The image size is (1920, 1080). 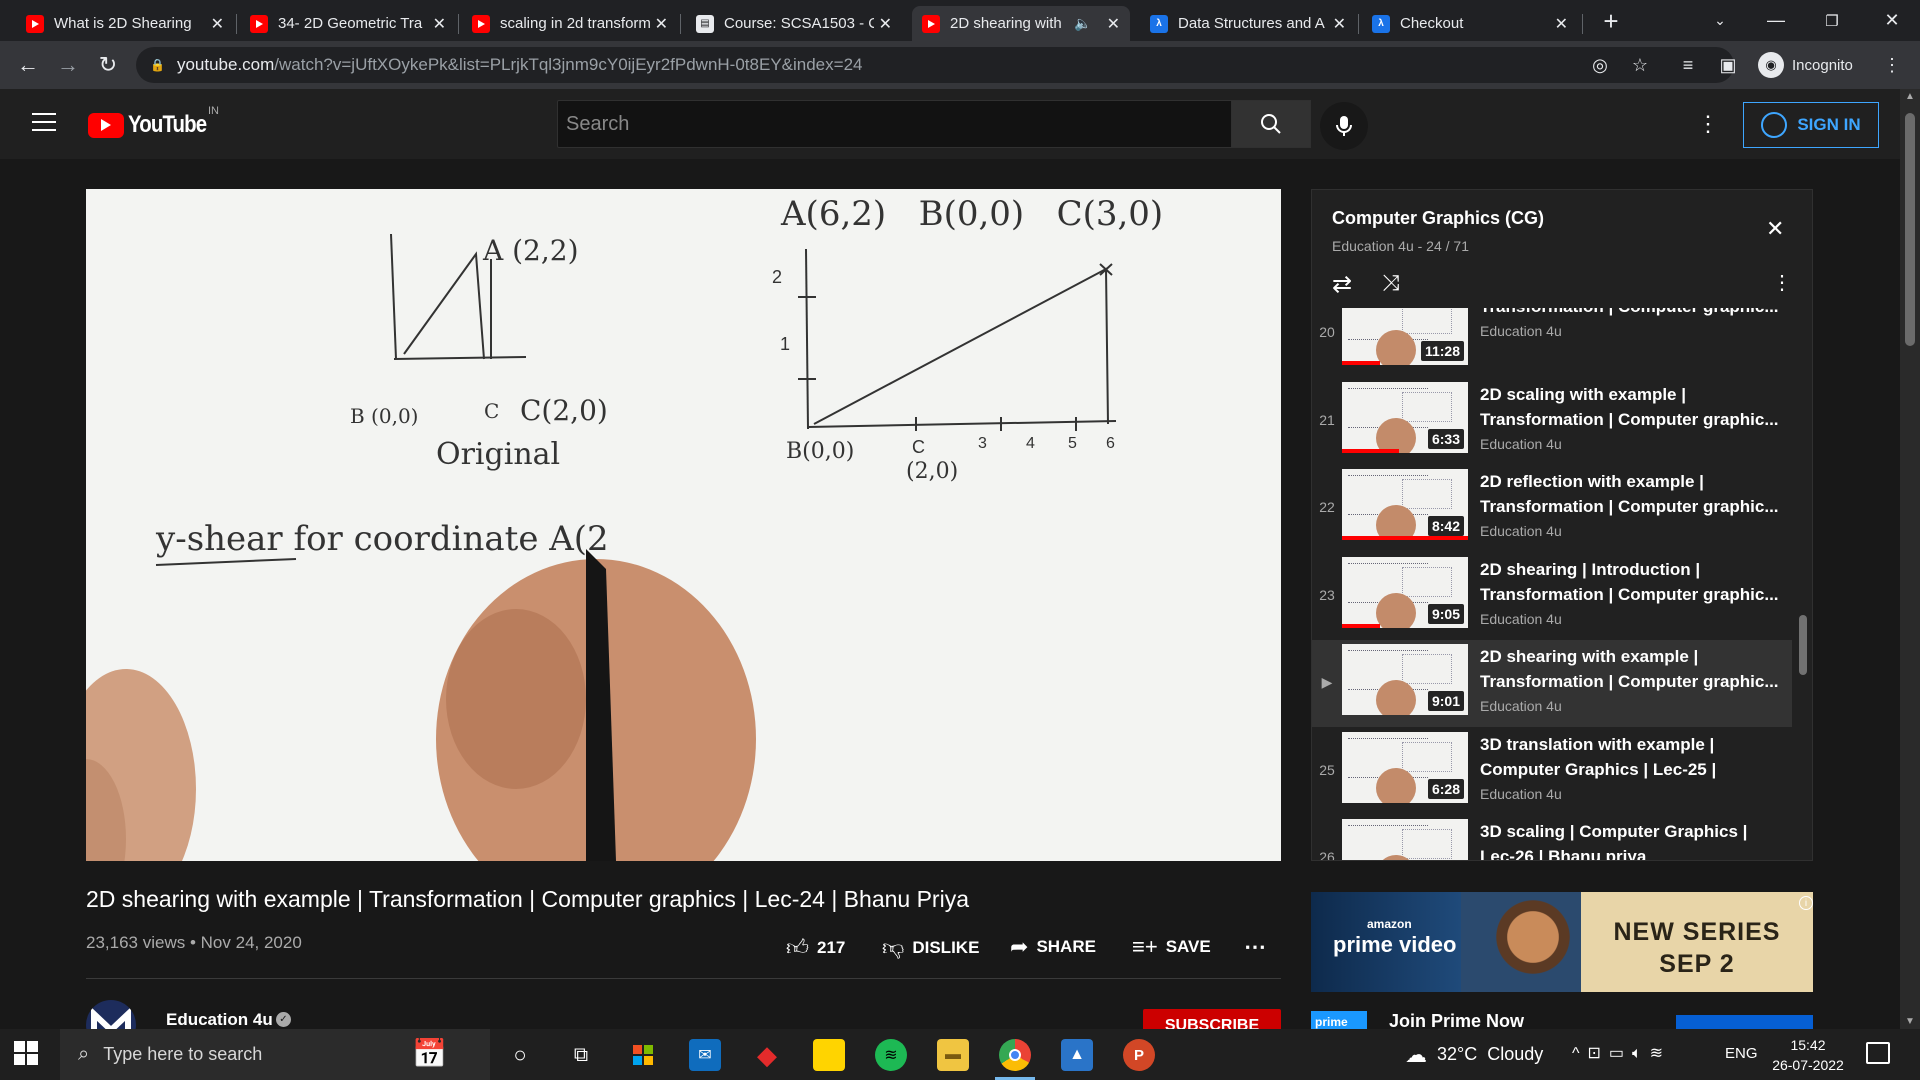 I want to click on task-view-icon: ⧉, so click(x=581, y=1055).